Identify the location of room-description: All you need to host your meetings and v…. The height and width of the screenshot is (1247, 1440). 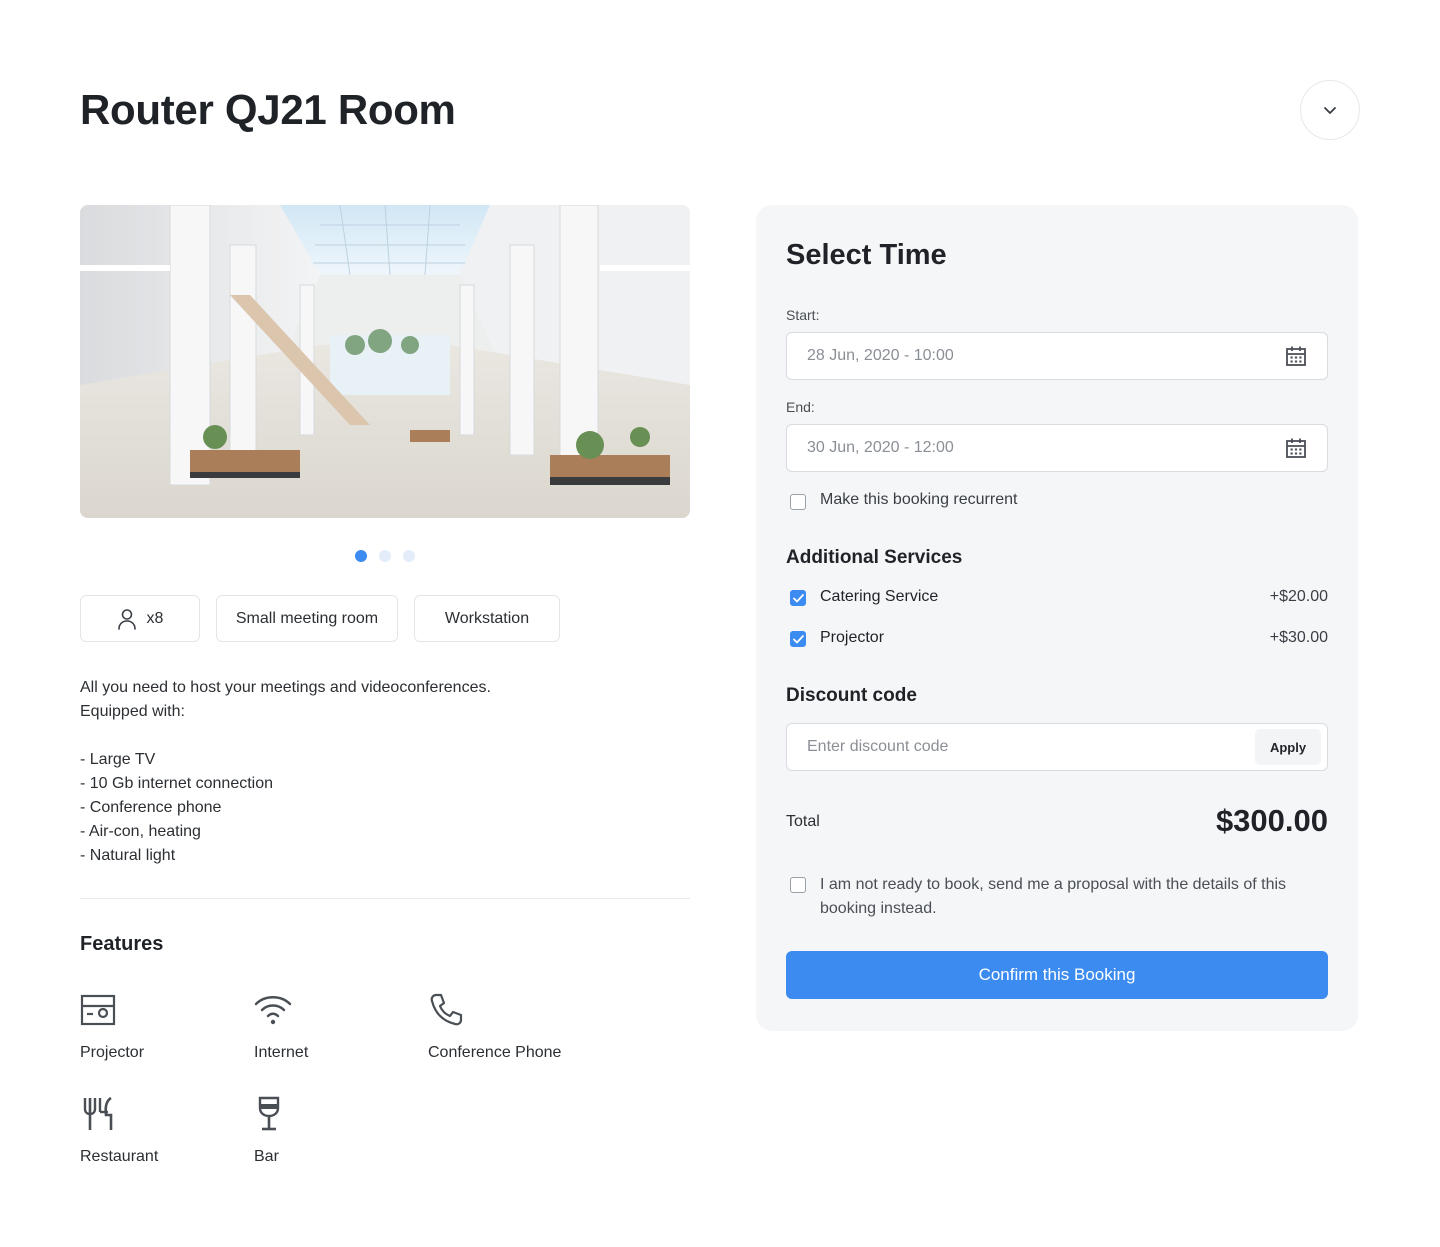
(385, 772).